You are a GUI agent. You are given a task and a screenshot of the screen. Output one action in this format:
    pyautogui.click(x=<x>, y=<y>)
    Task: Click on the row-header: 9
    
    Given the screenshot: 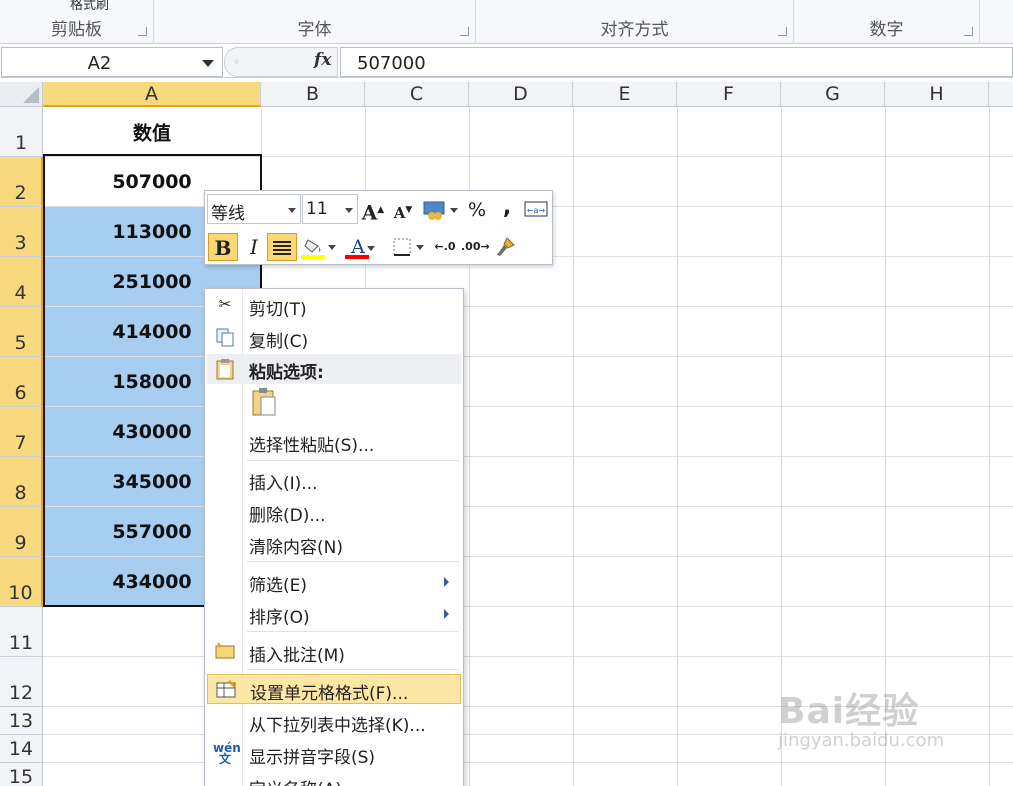 What is the action you would take?
    pyautogui.click(x=21, y=532)
    